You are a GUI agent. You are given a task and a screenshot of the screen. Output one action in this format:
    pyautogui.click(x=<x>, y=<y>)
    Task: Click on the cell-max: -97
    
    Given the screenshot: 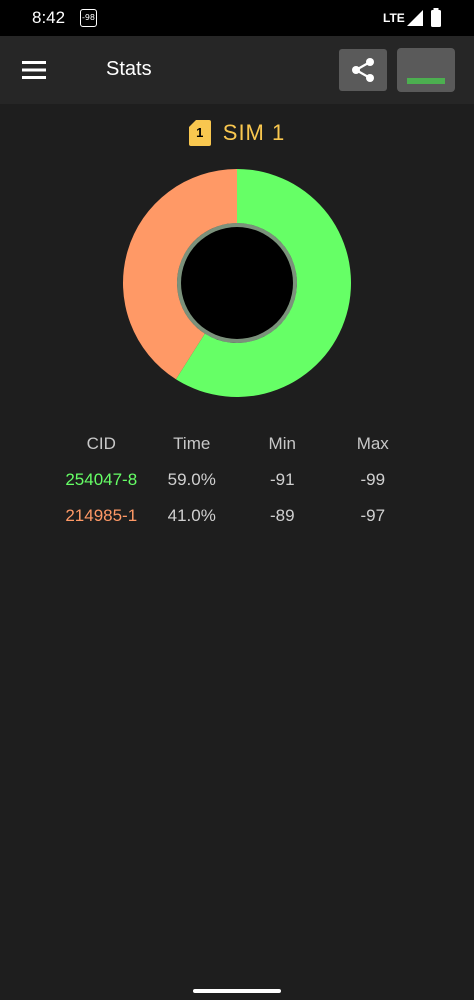 What is the action you would take?
    pyautogui.click(x=373, y=515)
    